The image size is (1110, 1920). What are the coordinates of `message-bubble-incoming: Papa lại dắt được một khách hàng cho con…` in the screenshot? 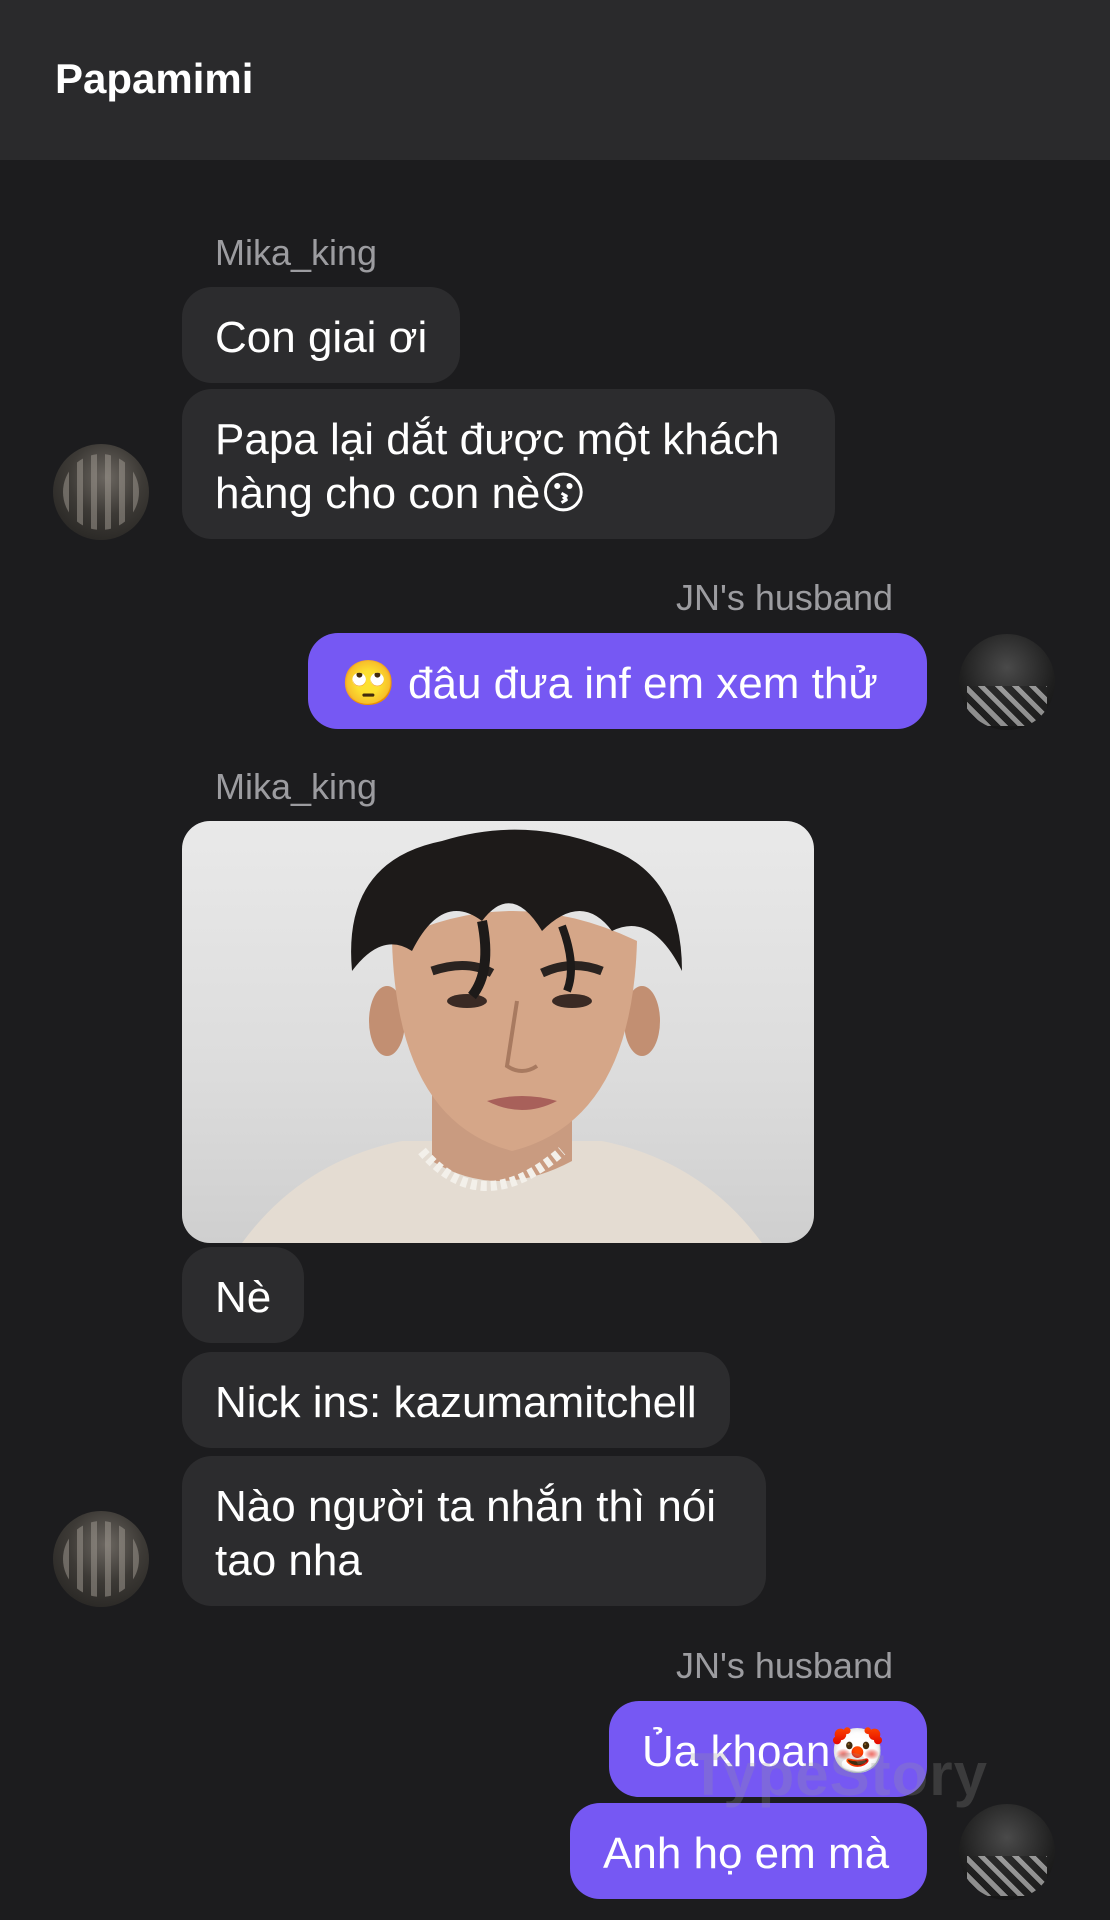 It's located at (508, 464).